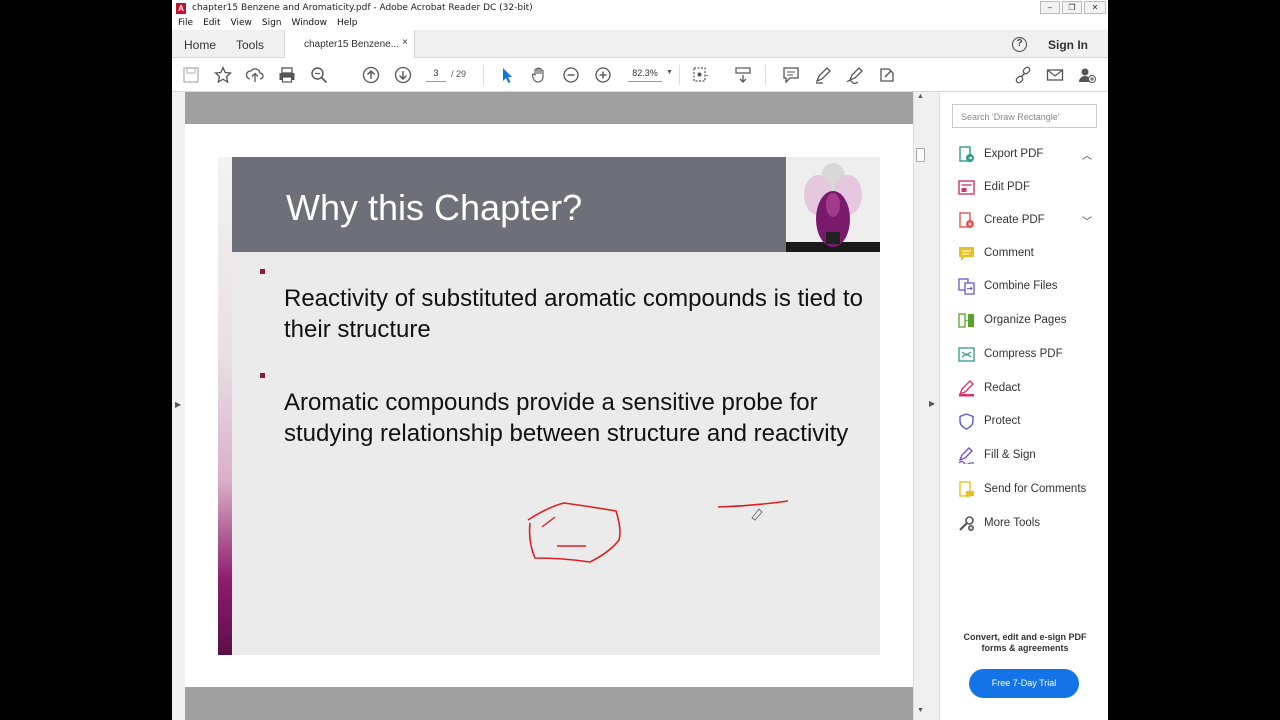 Image resolution: width=1280 pixels, height=720 pixels. What do you see at coordinates (1095, 7) in the screenshot?
I see `close-window-button: ✕` at bounding box center [1095, 7].